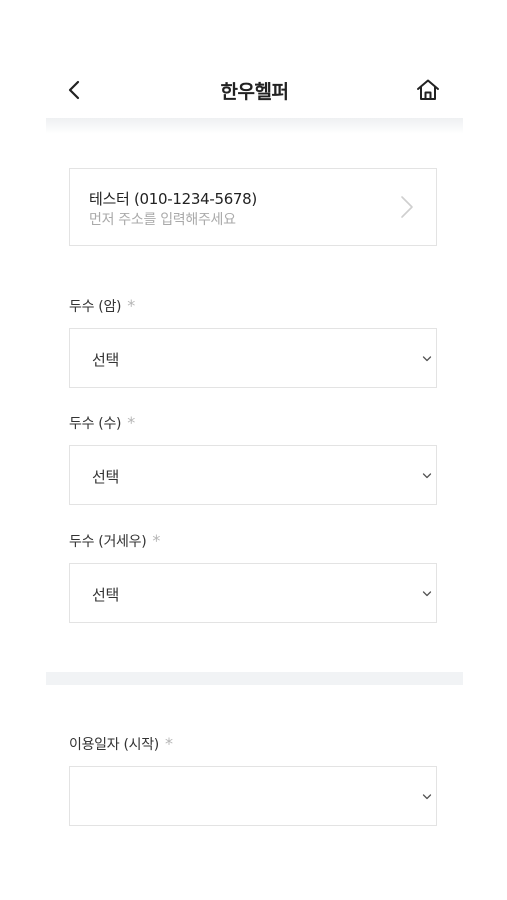  Describe the element at coordinates (253, 796) in the screenshot. I see `select-start-date` at that location.